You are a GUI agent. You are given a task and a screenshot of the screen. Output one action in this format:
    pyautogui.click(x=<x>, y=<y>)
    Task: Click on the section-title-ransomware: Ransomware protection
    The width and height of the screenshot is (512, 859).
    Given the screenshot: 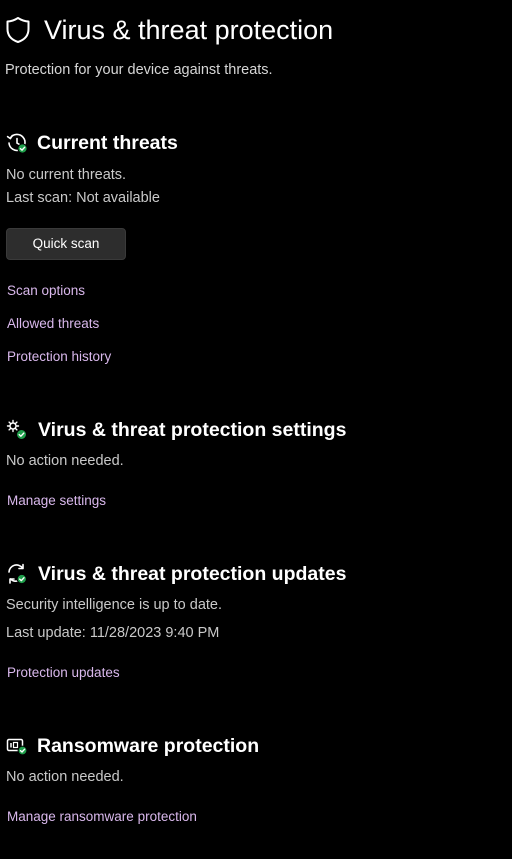 What is the action you would take?
    pyautogui.click(x=148, y=746)
    